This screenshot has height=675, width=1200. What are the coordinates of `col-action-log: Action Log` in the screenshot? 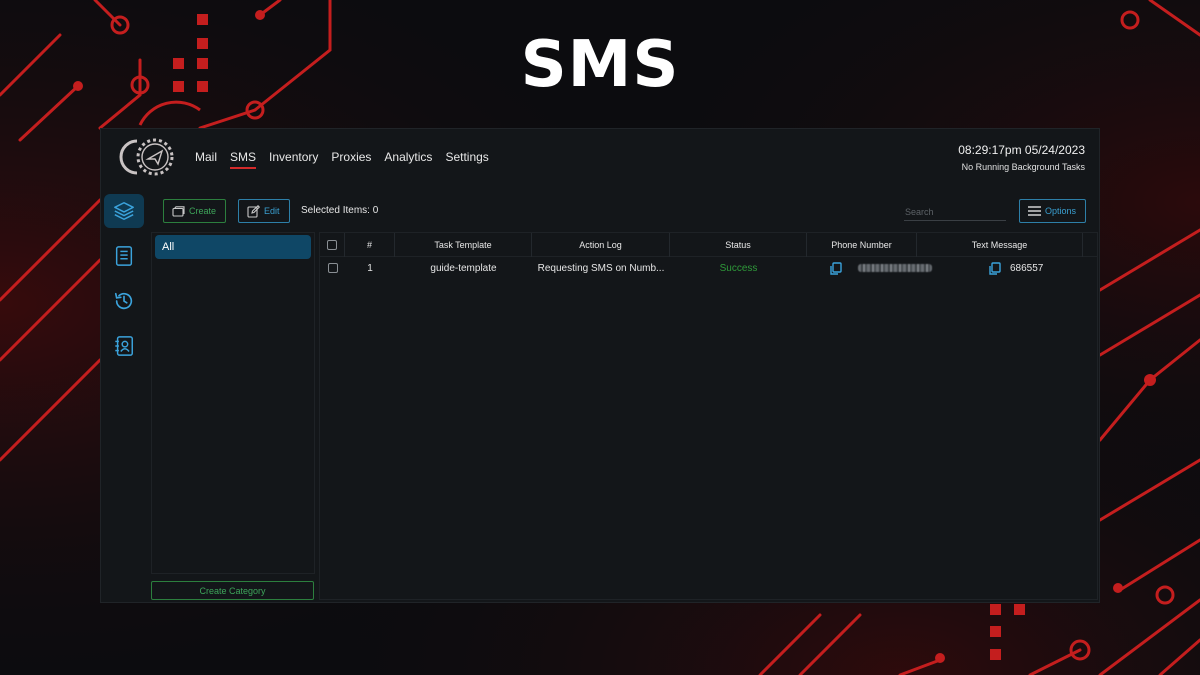 It's located at (601, 245).